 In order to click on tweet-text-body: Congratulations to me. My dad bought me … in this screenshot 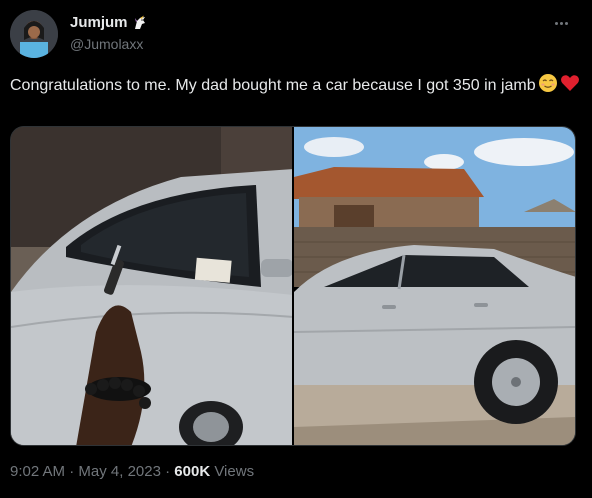, I will do `click(273, 85)`.